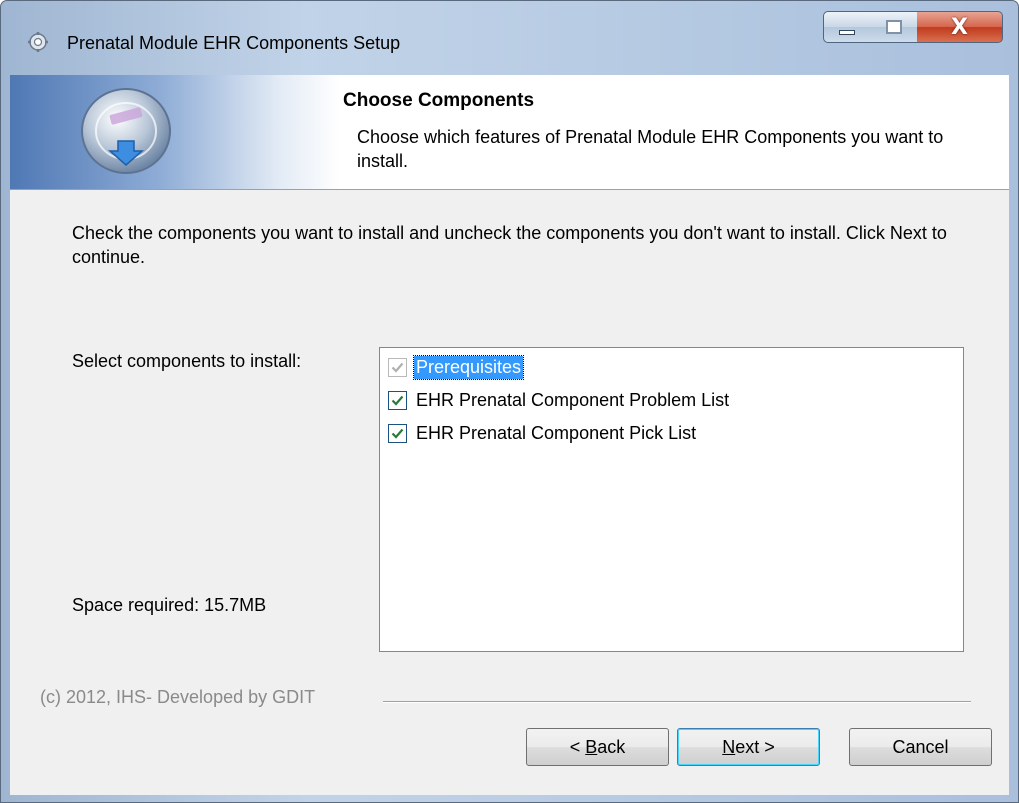 This screenshot has width=1019, height=803. I want to click on title-bar: Prenatal Module EHR Components Setup X, so click(509, 38).